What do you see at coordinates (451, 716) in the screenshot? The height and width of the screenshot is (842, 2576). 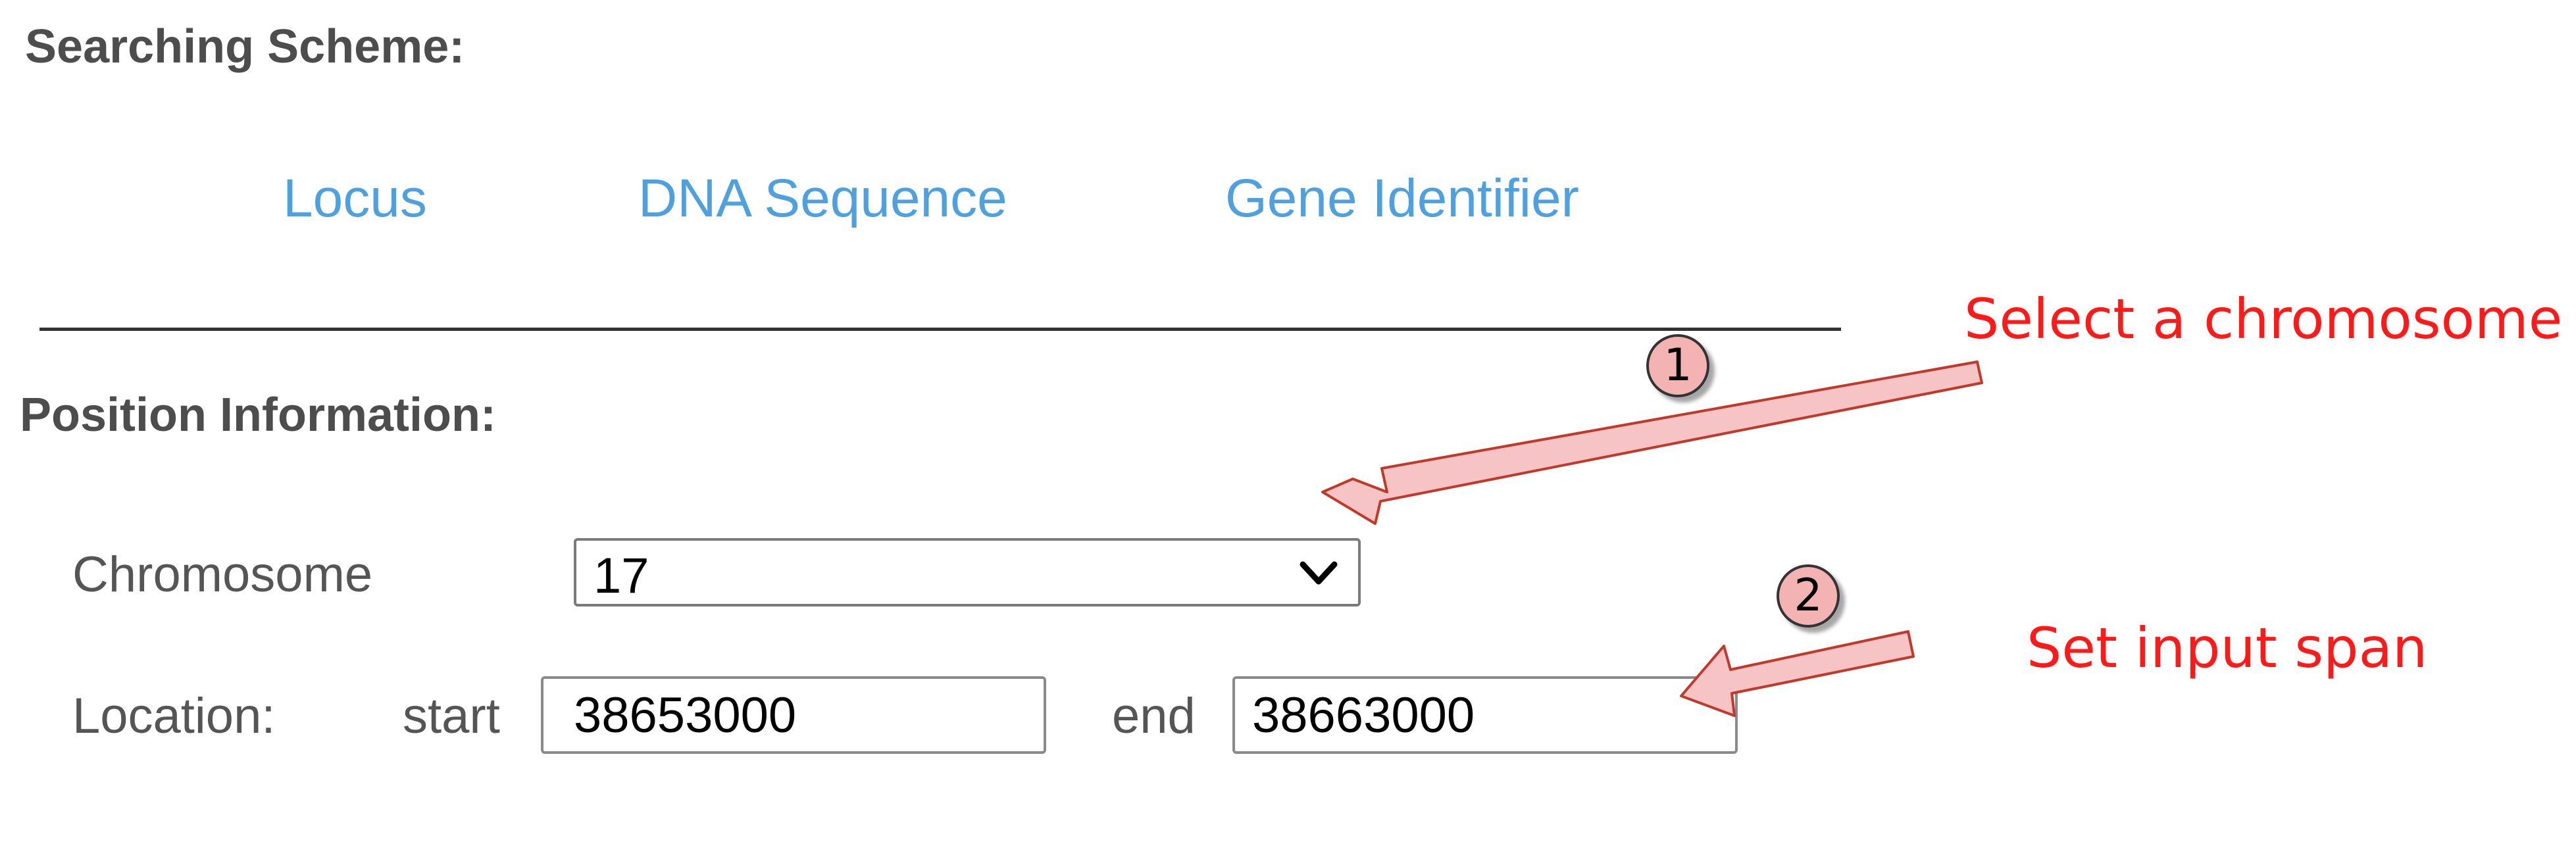 I see `start-label: start` at bounding box center [451, 716].